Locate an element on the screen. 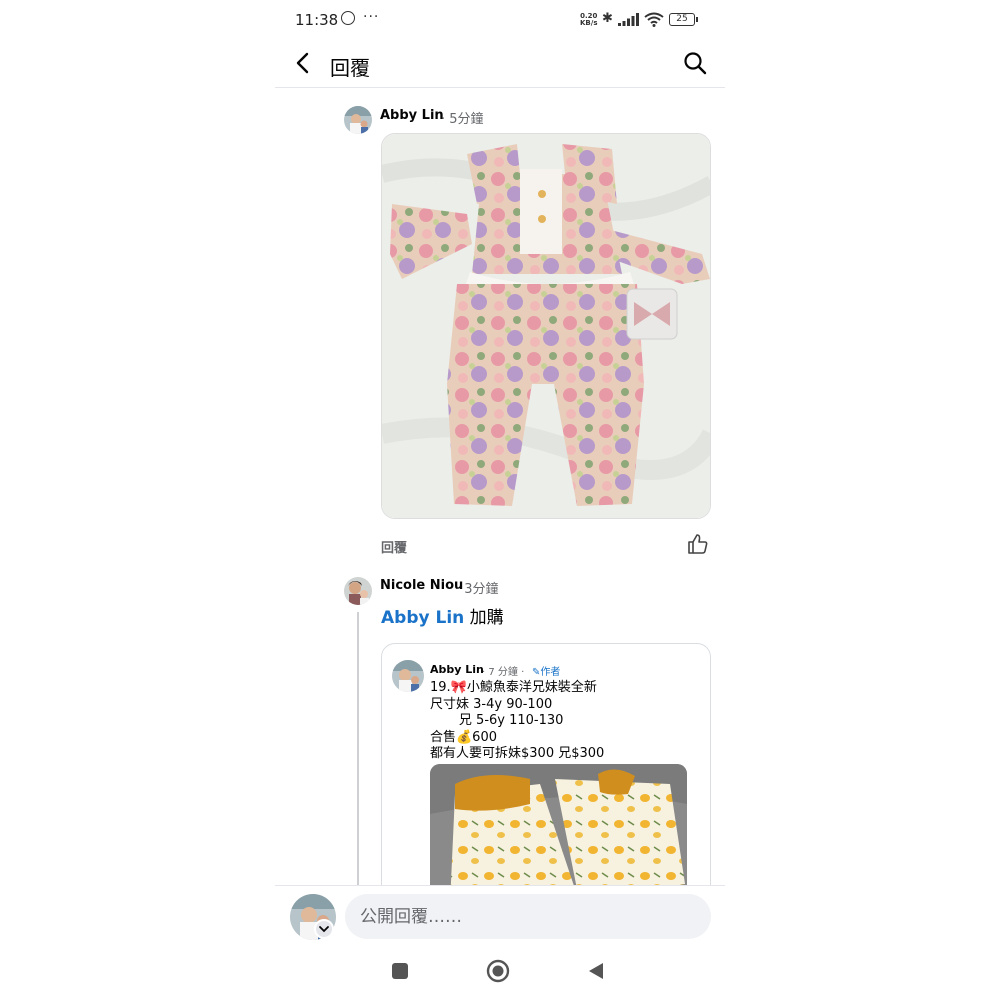 This screenshot has width=1000, height=1000. shared-post-time: · 7 分鐘 · is located at coordinates (503, 672).